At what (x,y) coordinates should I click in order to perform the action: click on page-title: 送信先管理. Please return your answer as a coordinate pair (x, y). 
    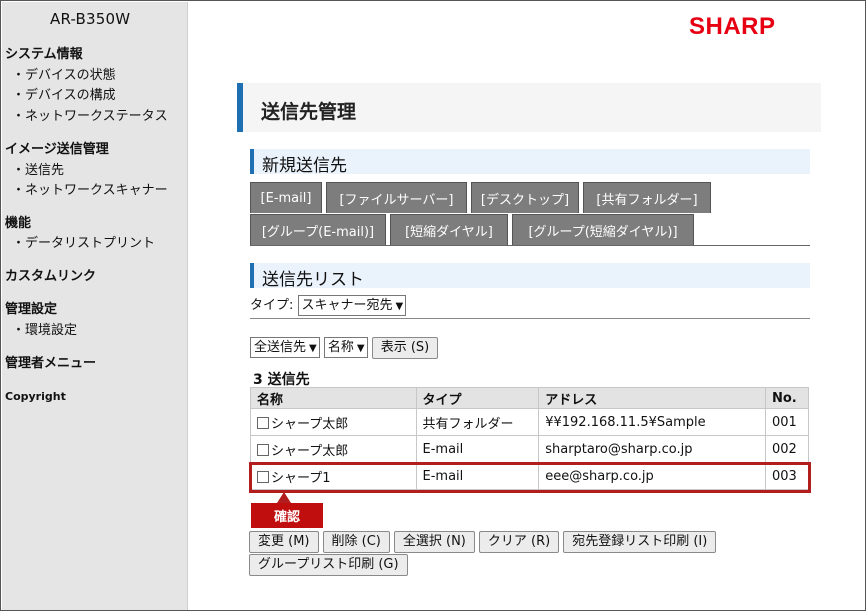
    Looking at the image, I should click on (529, 107).